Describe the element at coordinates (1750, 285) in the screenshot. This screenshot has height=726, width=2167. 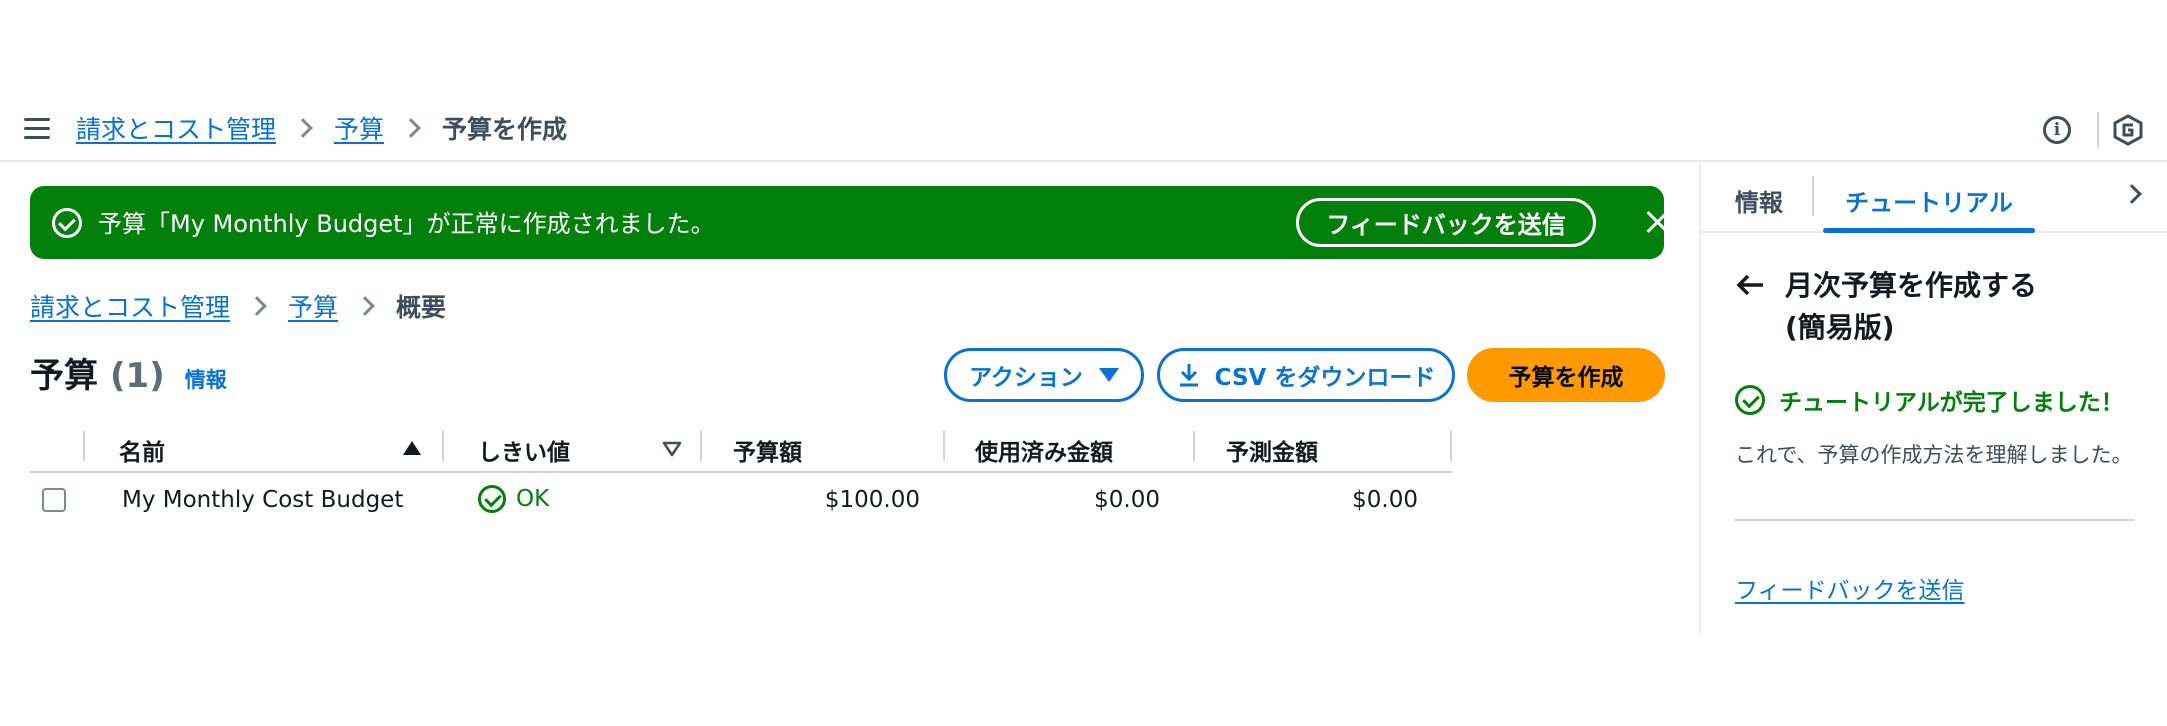
I see `arrow-left-icon` at that location.